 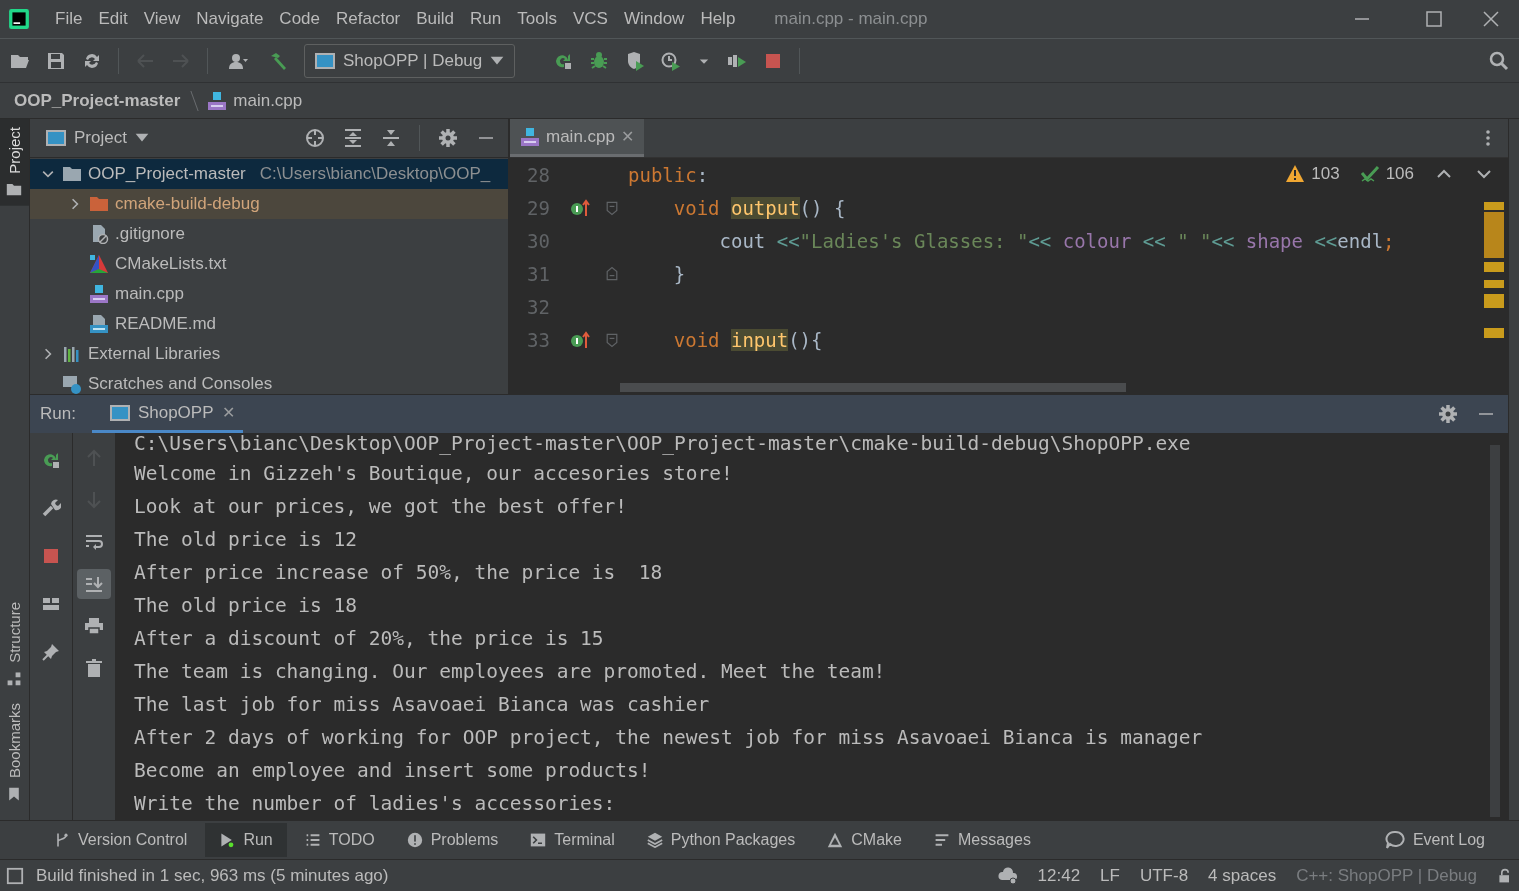 I want to click on menu-item: Run, so click(x=486, y=19).